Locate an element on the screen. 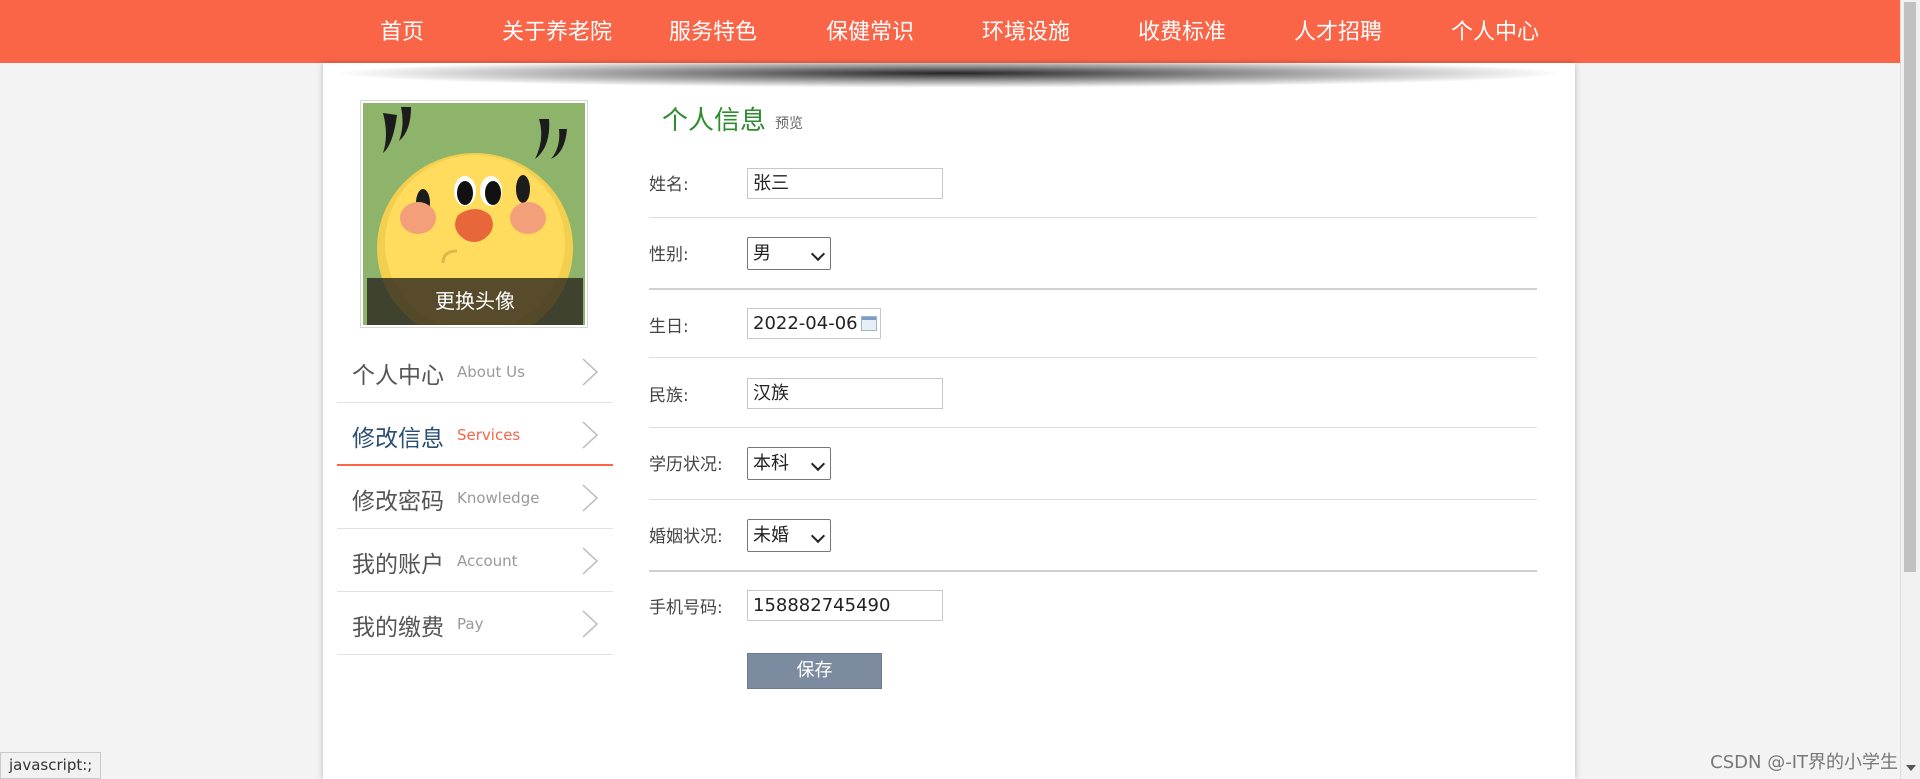 This screenshot has height=779, width=1920. birthday-value: 2022-04-06 is located at coordinates (805, 323).